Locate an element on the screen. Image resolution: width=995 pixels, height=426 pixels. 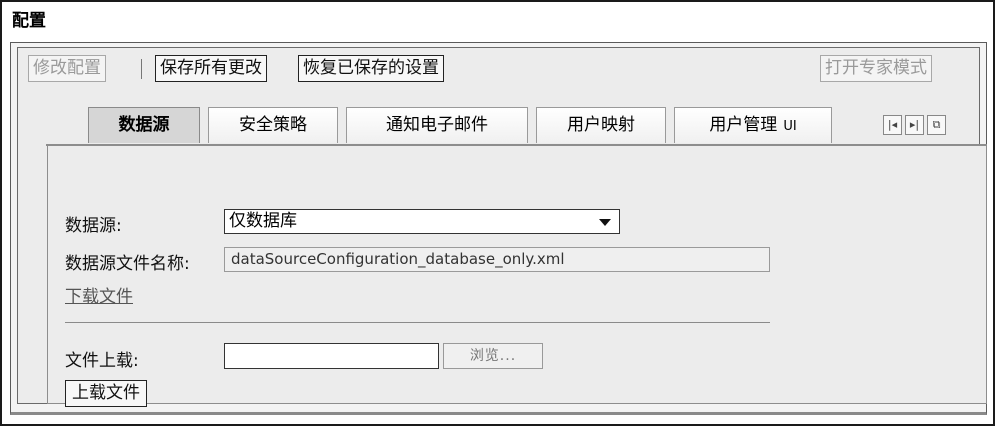
tab-user-management: 用户管理 UI is located at coordinates (753, 125).